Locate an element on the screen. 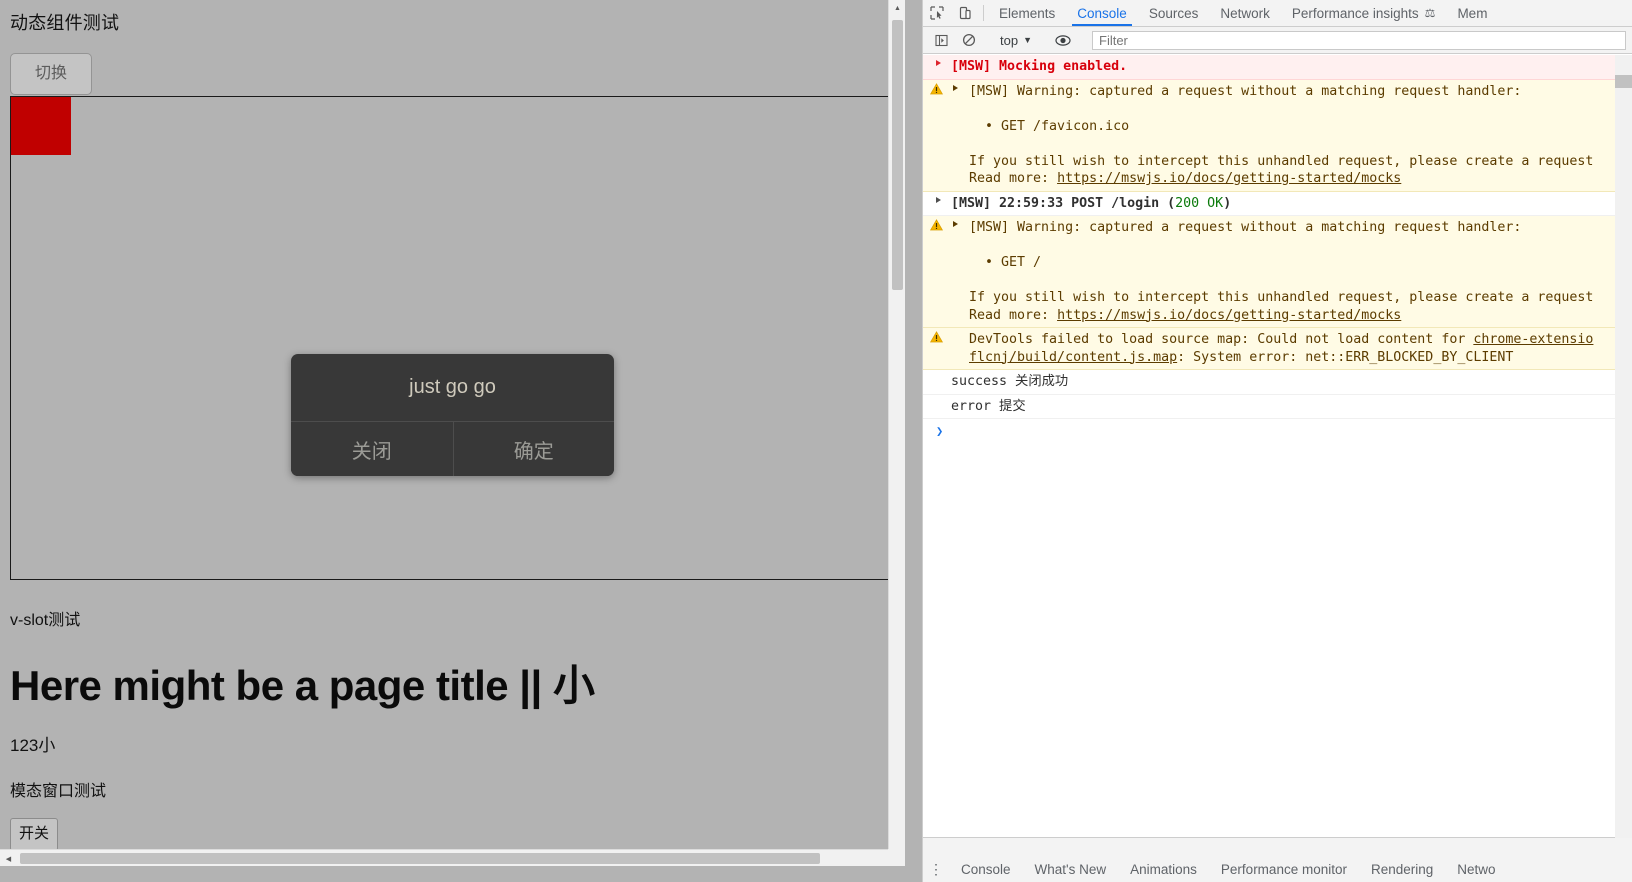  console-log-text: [MSW] Mocking enabled. is located at coordinates (1283, 67).